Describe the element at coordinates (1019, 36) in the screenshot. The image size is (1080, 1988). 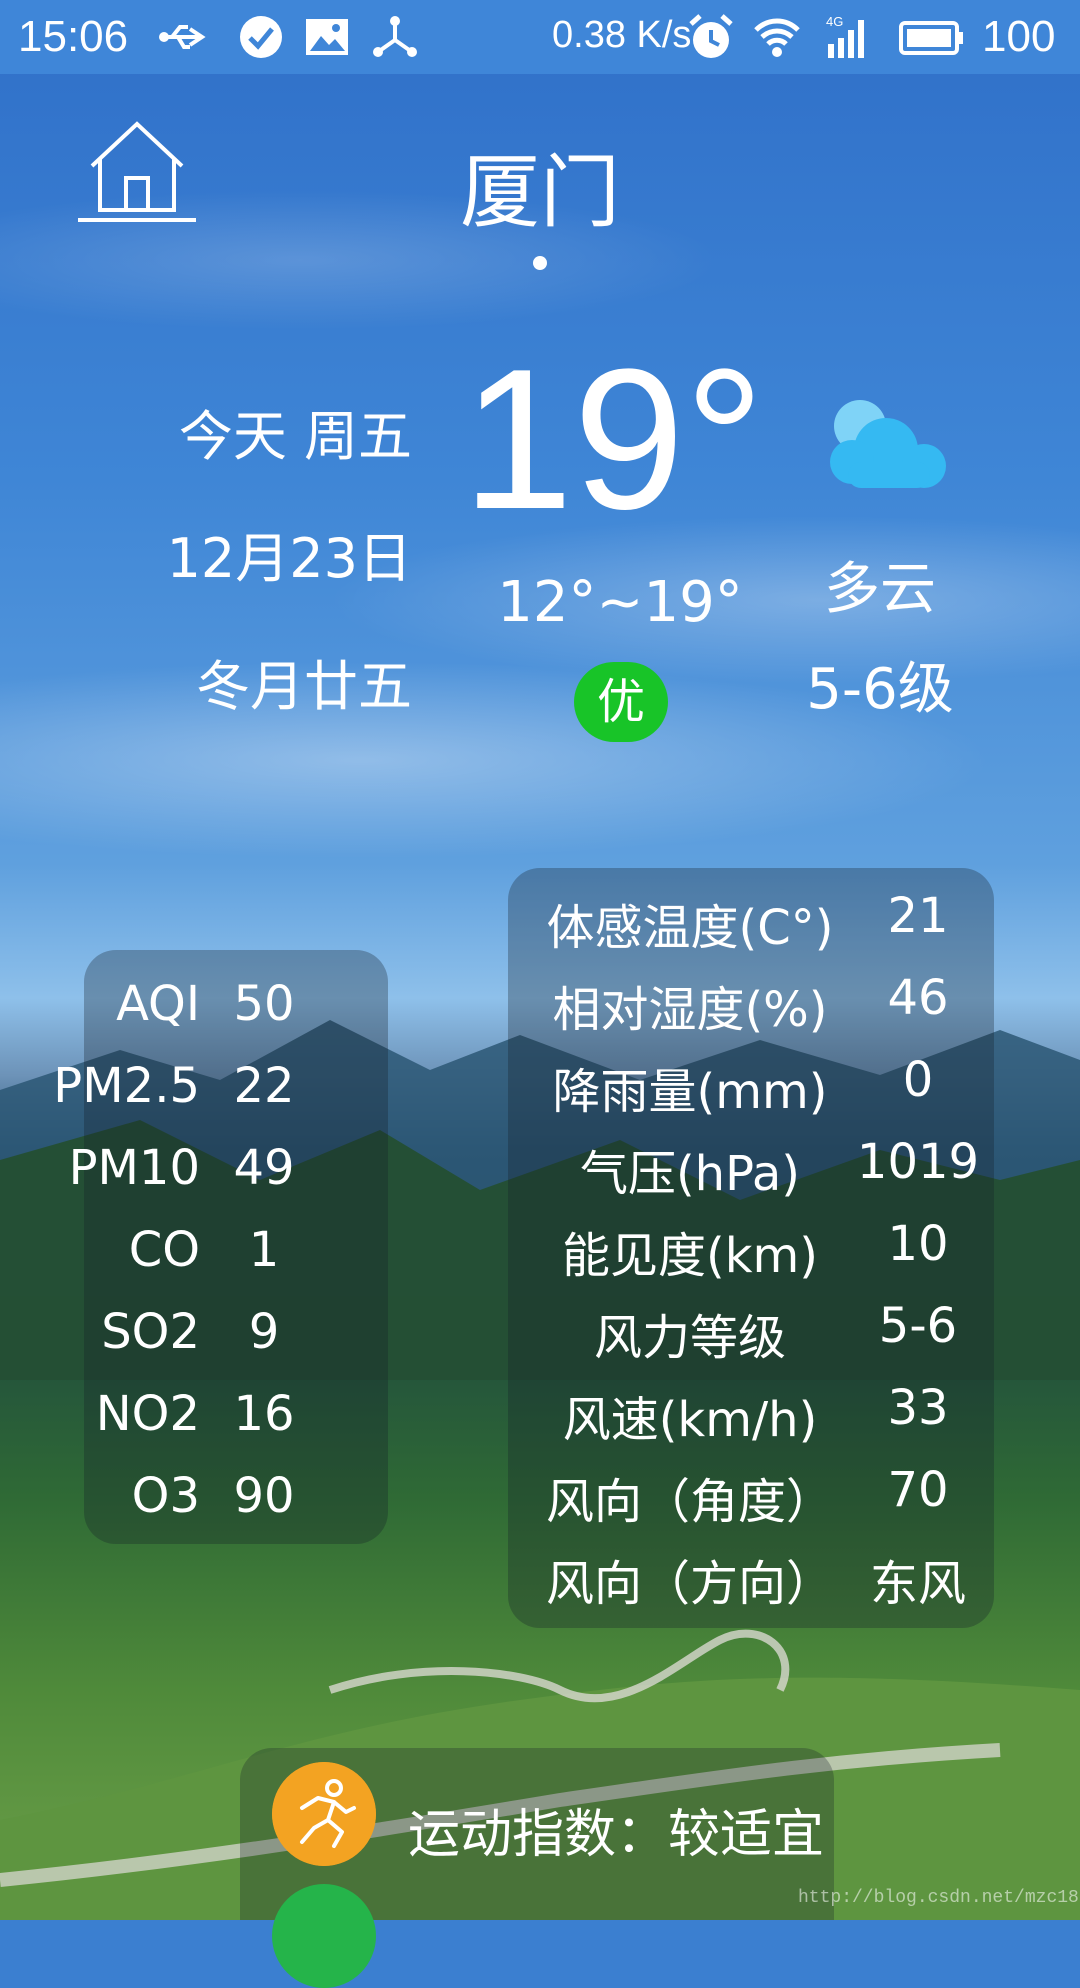
I see `battery-percent: 100` at that location.